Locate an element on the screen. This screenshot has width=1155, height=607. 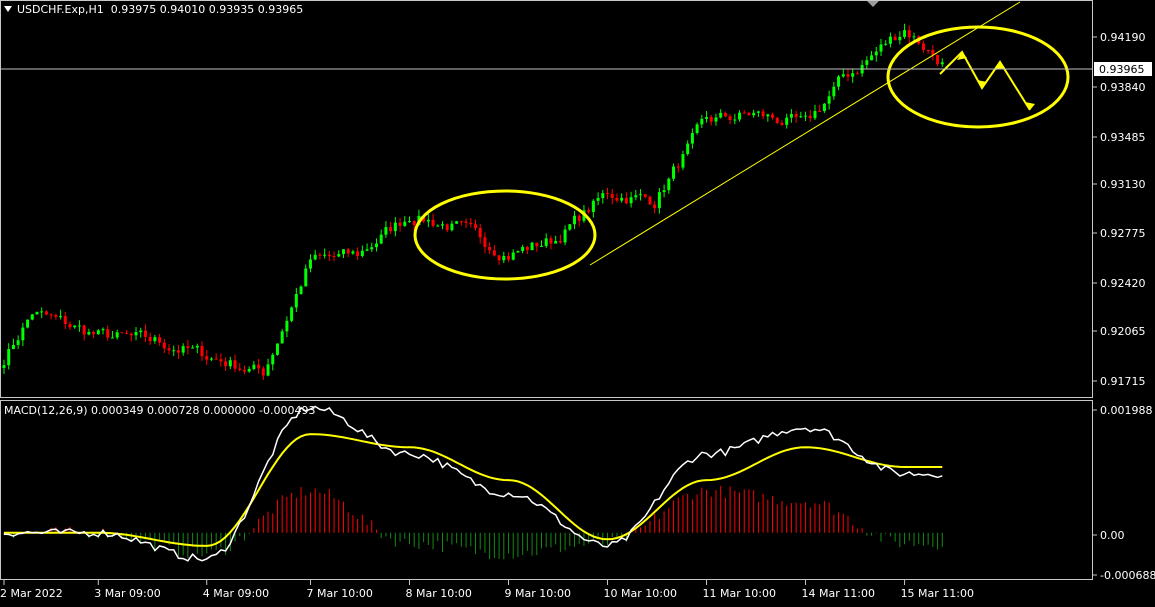
current-price-label: 0.93965 is located at coordinates (1122, 69).